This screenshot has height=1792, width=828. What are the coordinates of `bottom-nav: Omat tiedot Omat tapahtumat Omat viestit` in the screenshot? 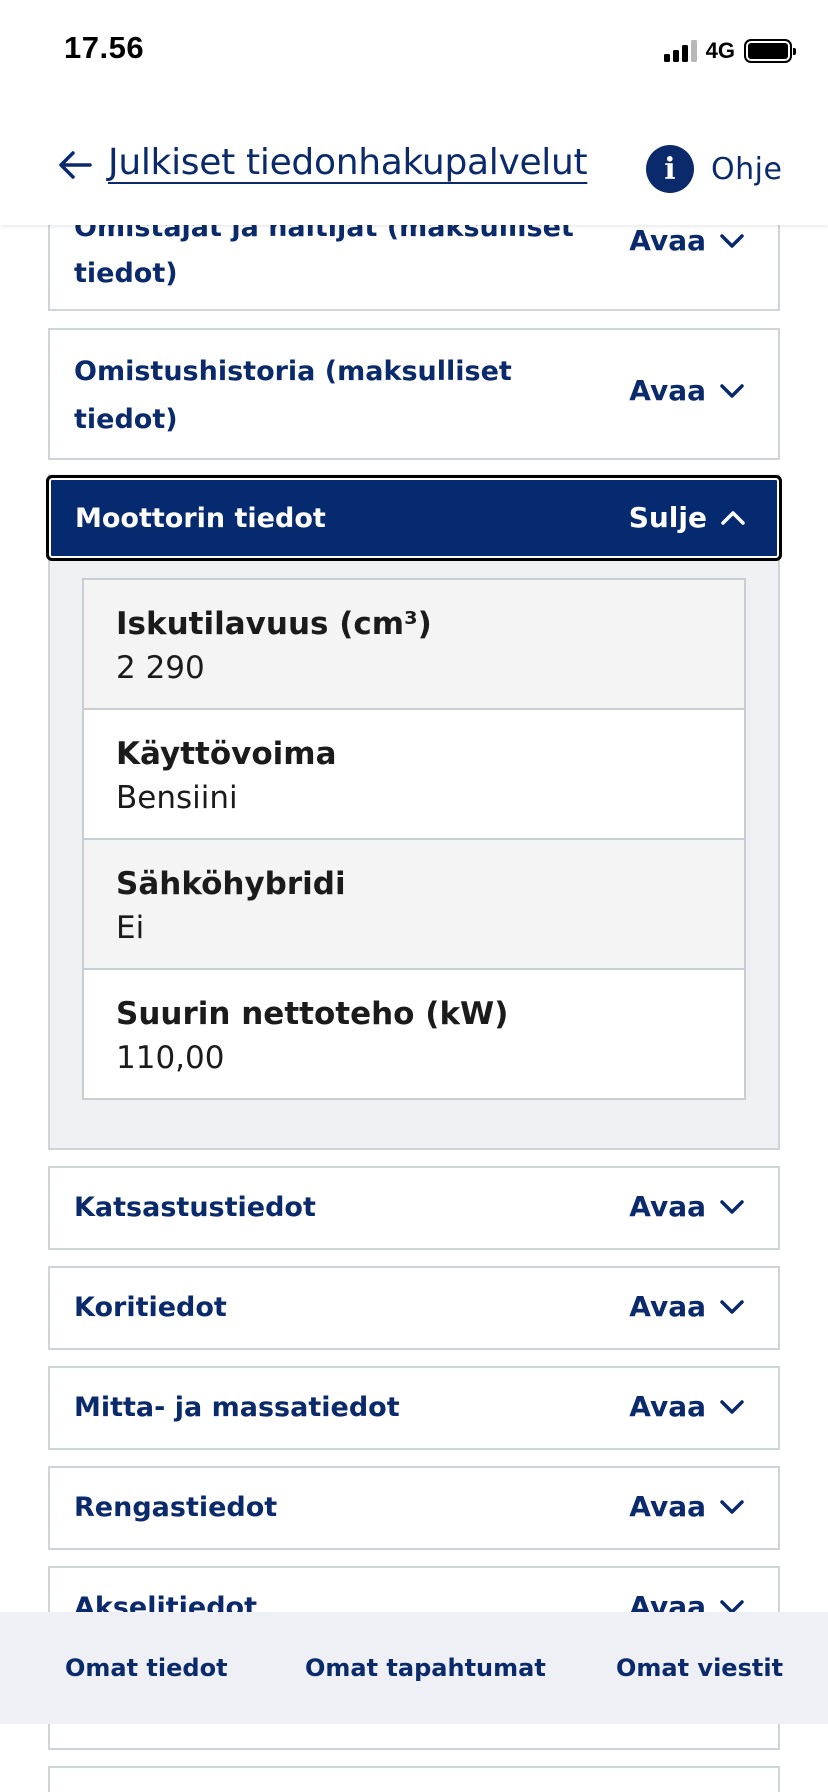 It's located at (414, 1668).